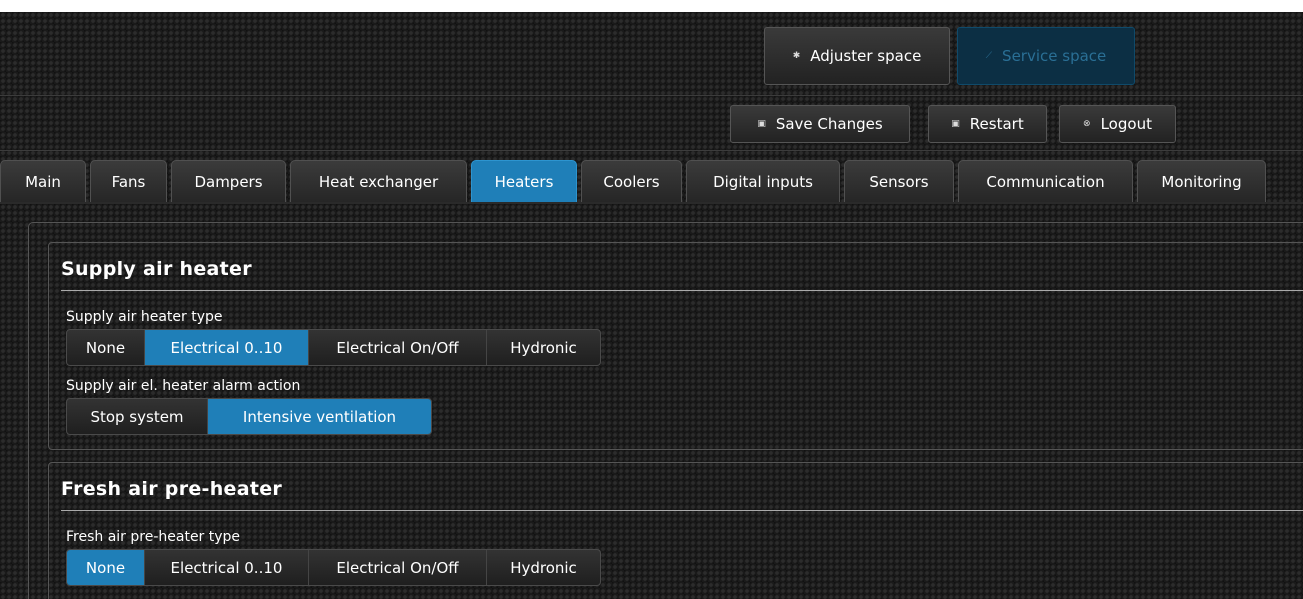  I want to click on logout-label: Logout, so click(1126, 124).